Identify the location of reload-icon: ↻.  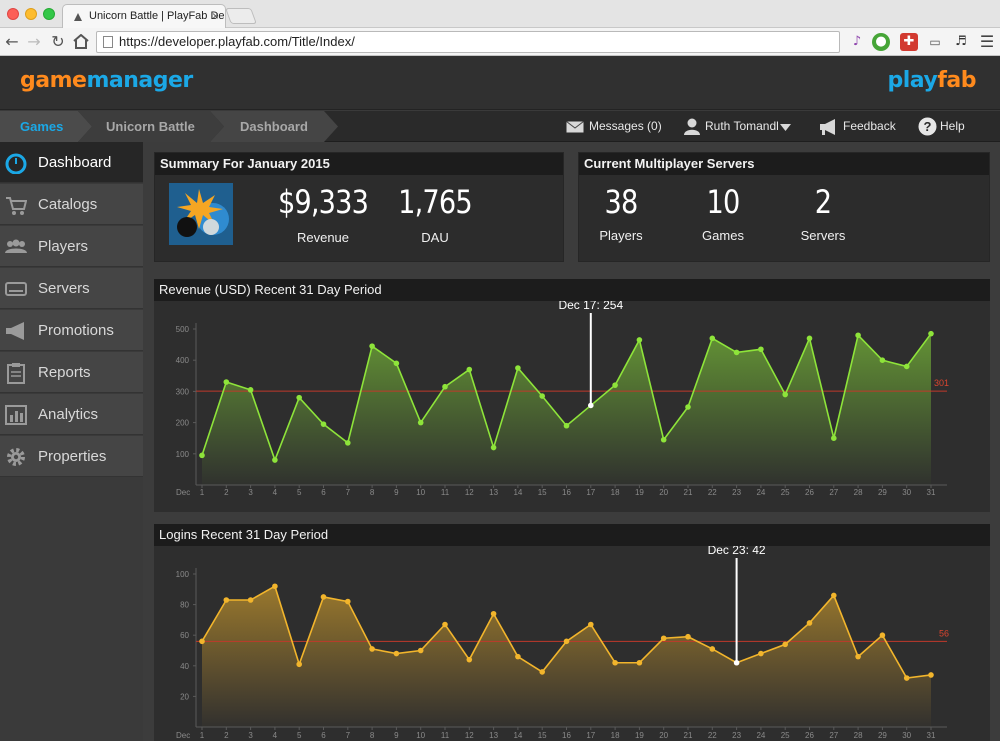
(58, 42).